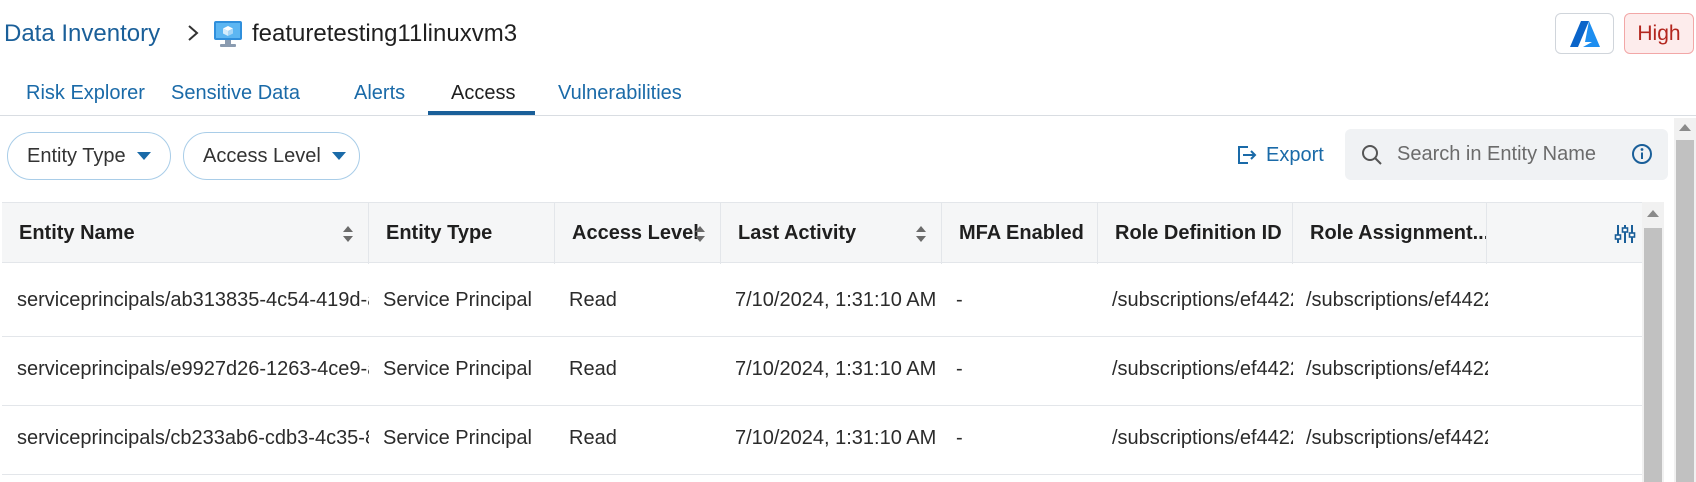 Image resolution: width=1696 pixels, height=482 pixels. Describe the element at coordinates (797, 233) in the screenshot. I see `column-label: Last Activity` at that location.